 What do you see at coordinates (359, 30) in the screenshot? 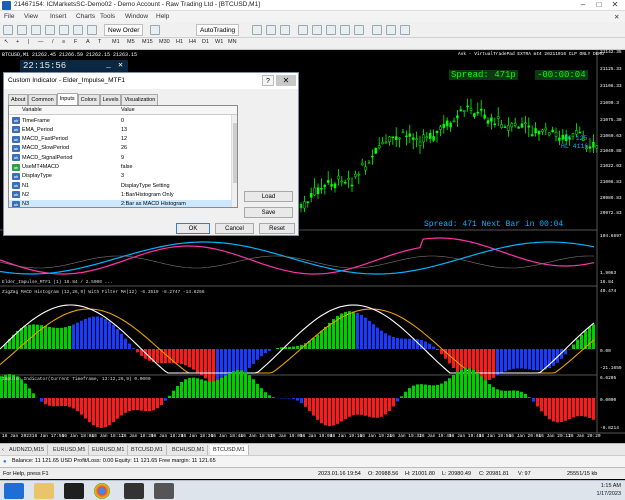
I see `autoscroll-icon` at bounding box center [359, 30].